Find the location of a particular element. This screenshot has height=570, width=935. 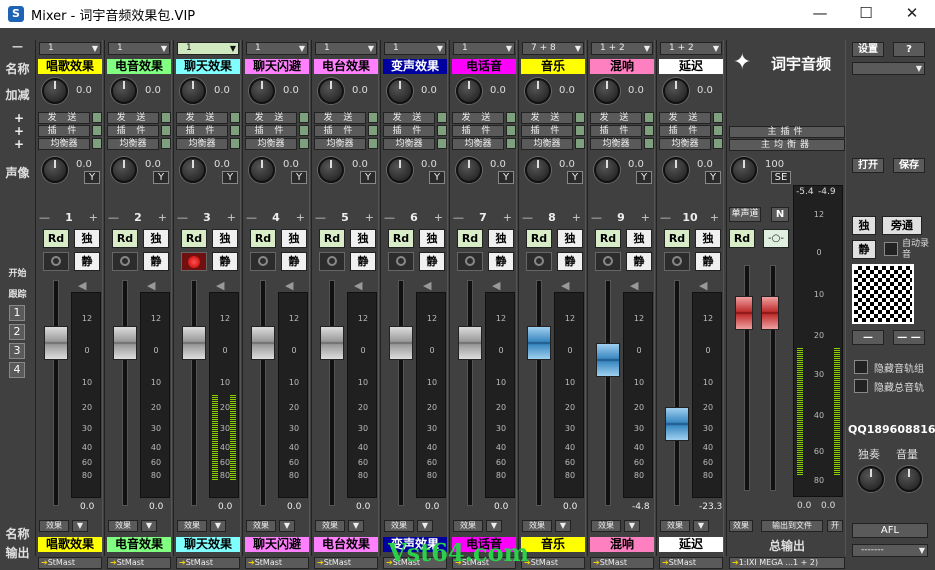

master-eq-button: 主均衡器 is located at coordinates (787, 145).